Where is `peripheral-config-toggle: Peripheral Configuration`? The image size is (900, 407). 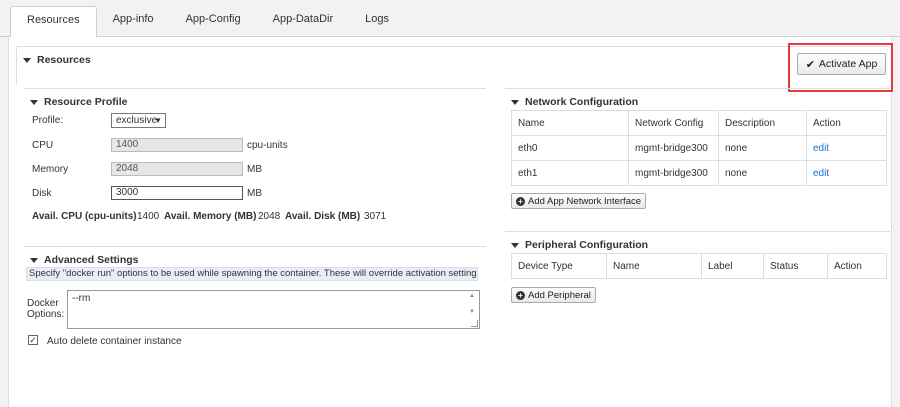
peripheral-config-toggle: Peripheral Configuration is located at coordinates (579, 245).